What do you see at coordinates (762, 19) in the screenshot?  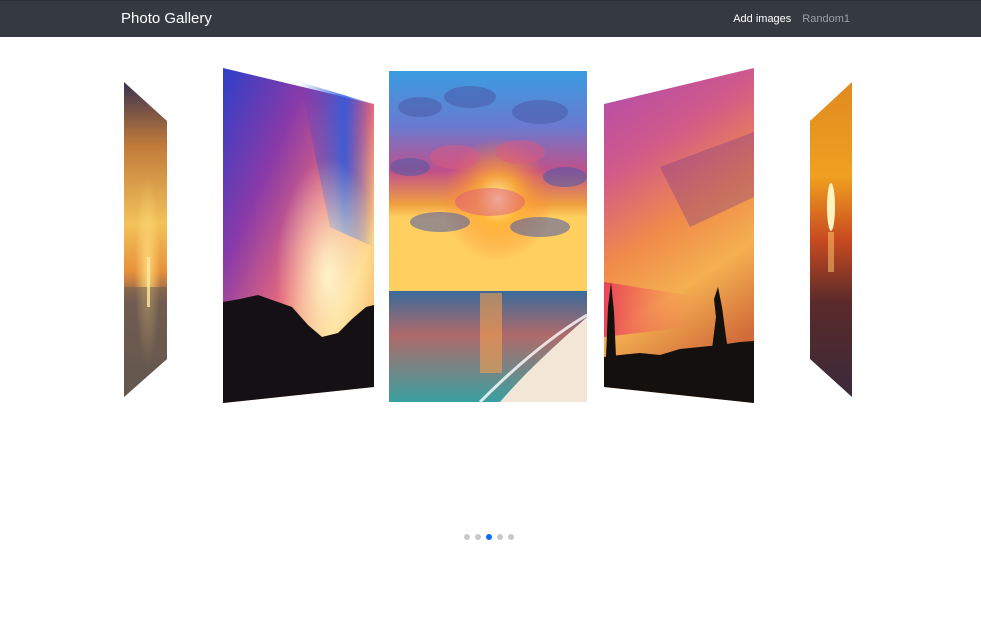 I see `nav-link-add-images: Add images` at bounding box center [762, 19].